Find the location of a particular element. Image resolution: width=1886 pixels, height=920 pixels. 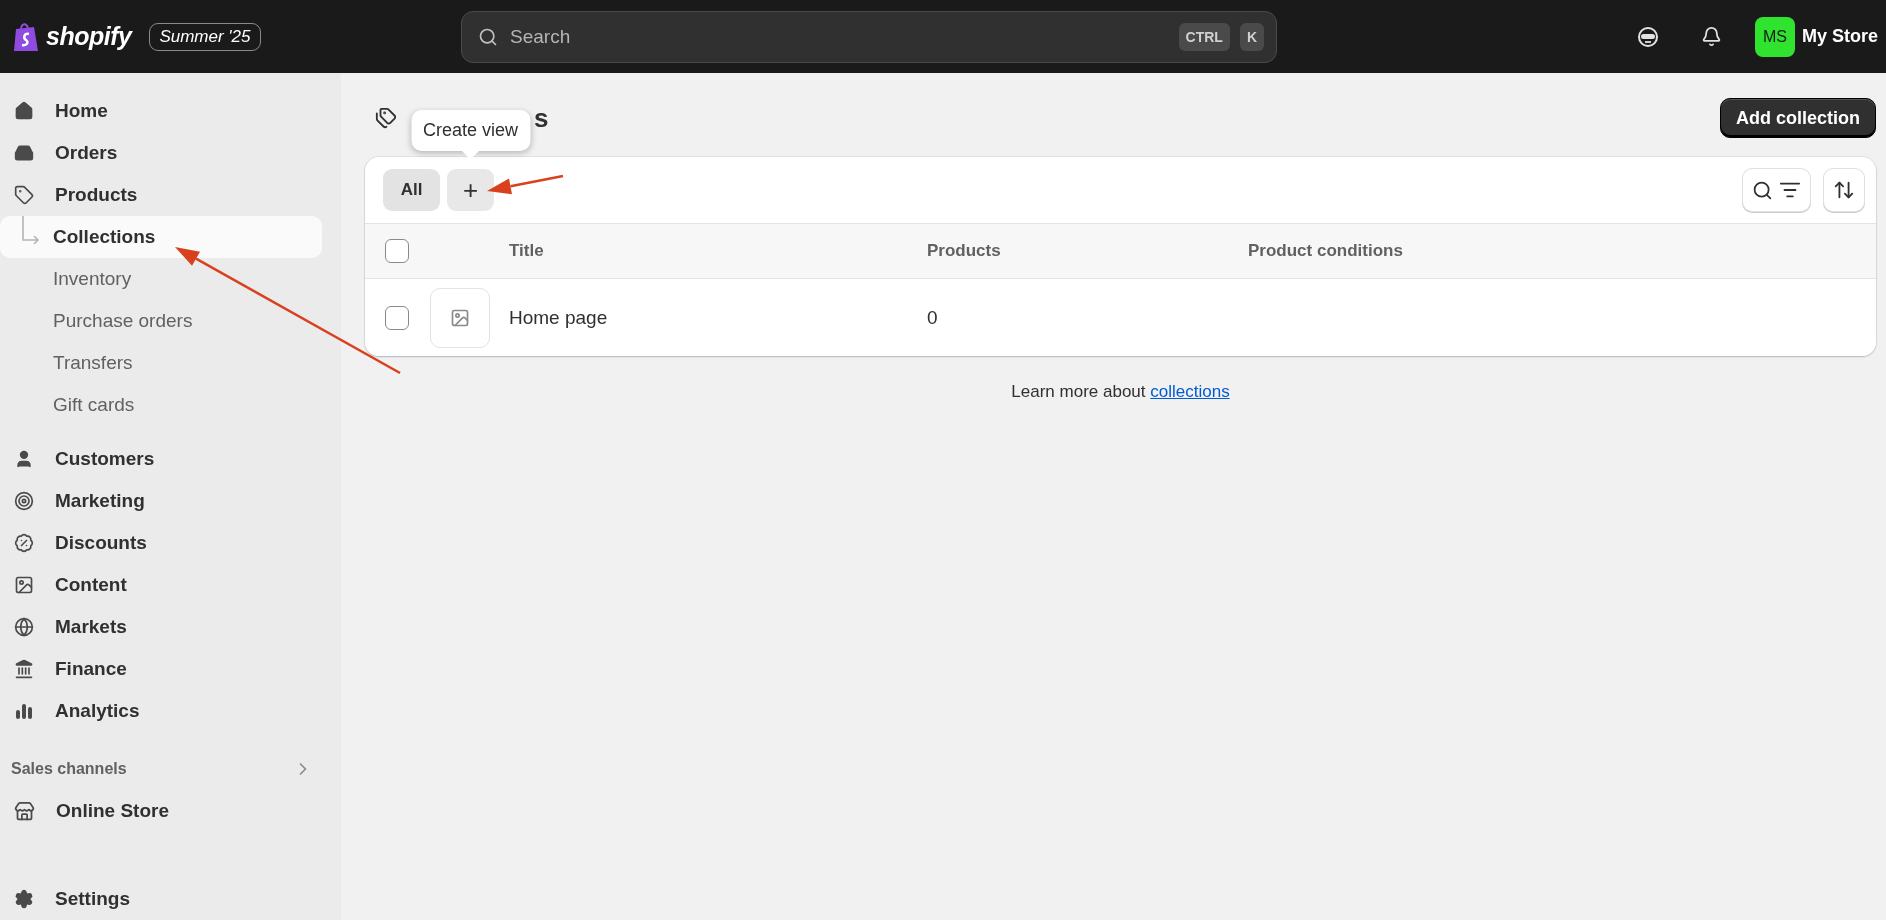

globe-icon is located at coordinates (24, 627).